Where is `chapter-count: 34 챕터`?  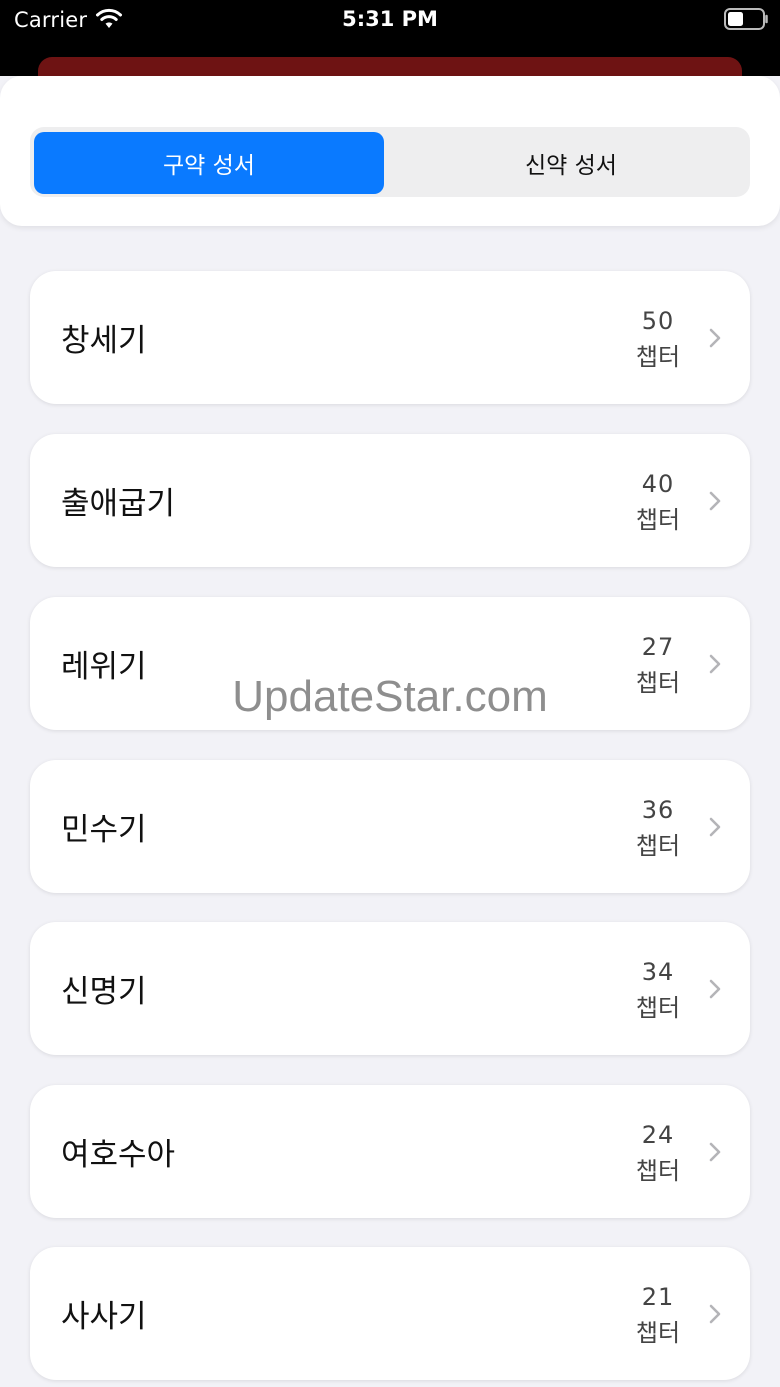 chapter-count: 34 챕터 is located at coordinates (658, 990).